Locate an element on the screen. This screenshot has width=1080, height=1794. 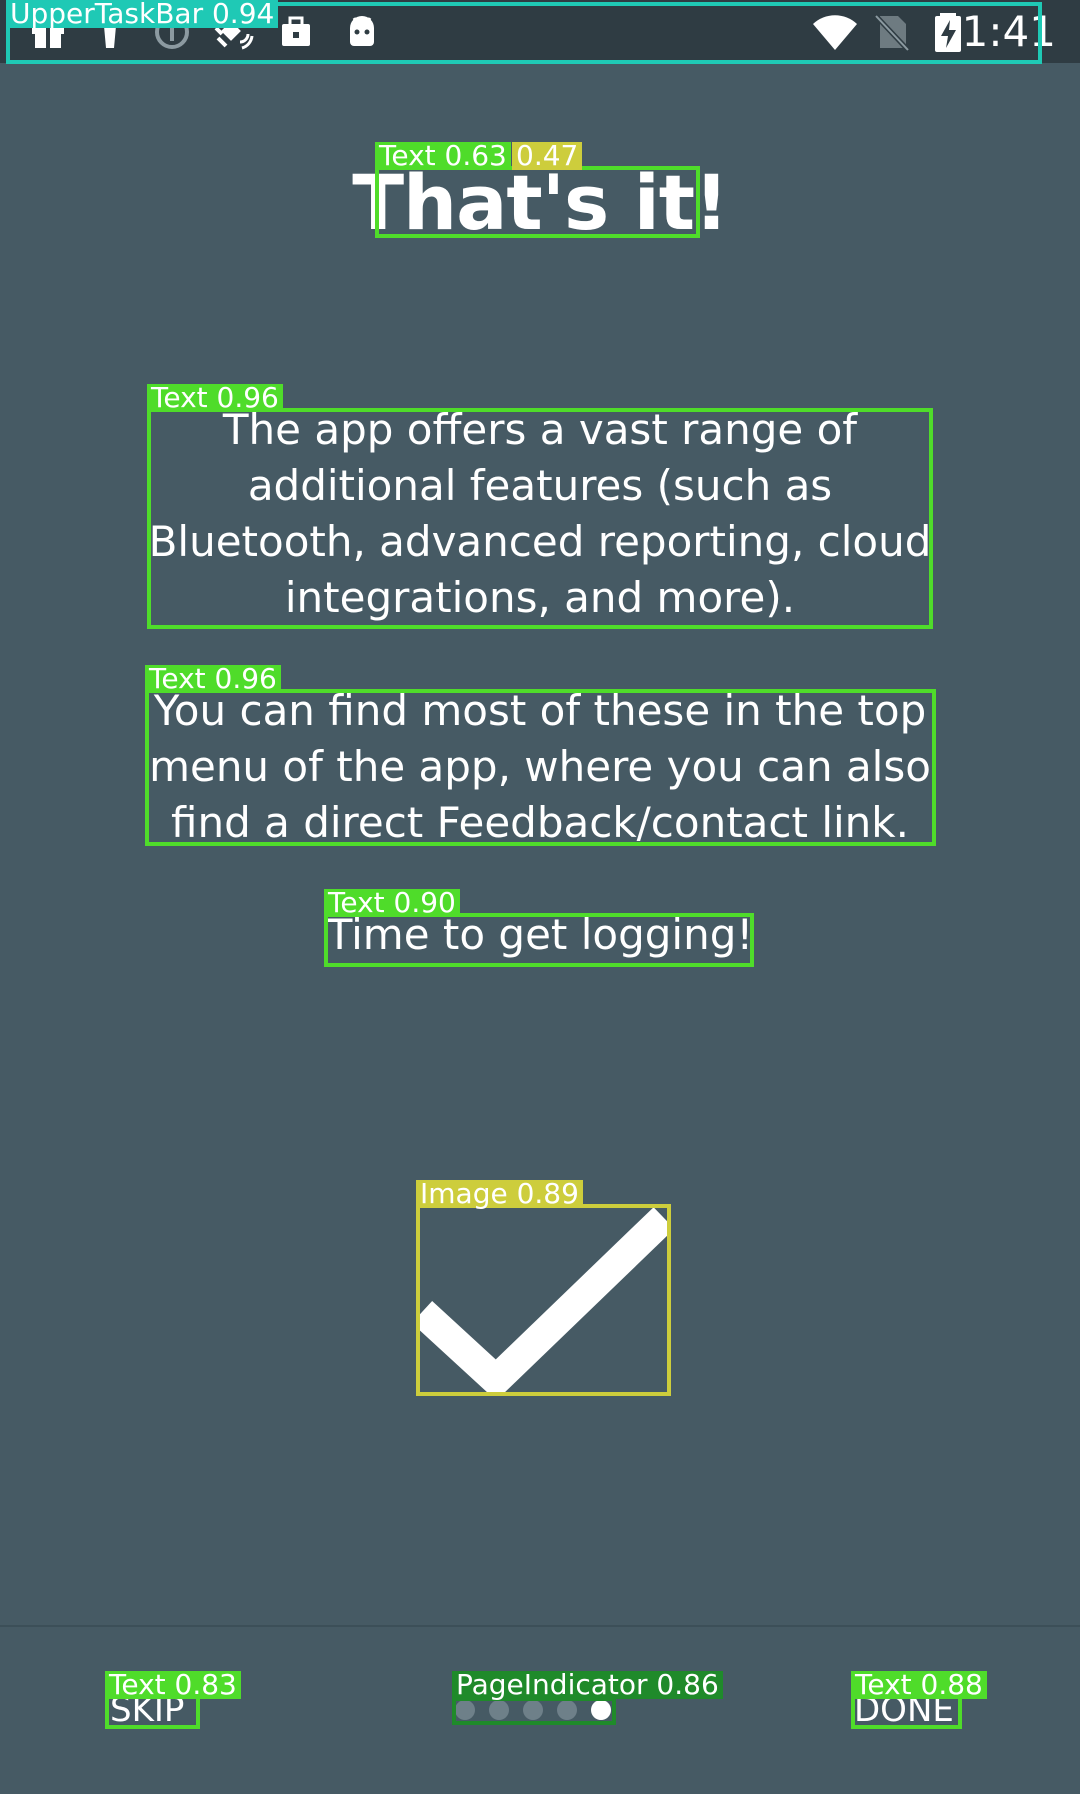
annotation-label-done: Text 0.88 is located at coordinates (919, 1685).